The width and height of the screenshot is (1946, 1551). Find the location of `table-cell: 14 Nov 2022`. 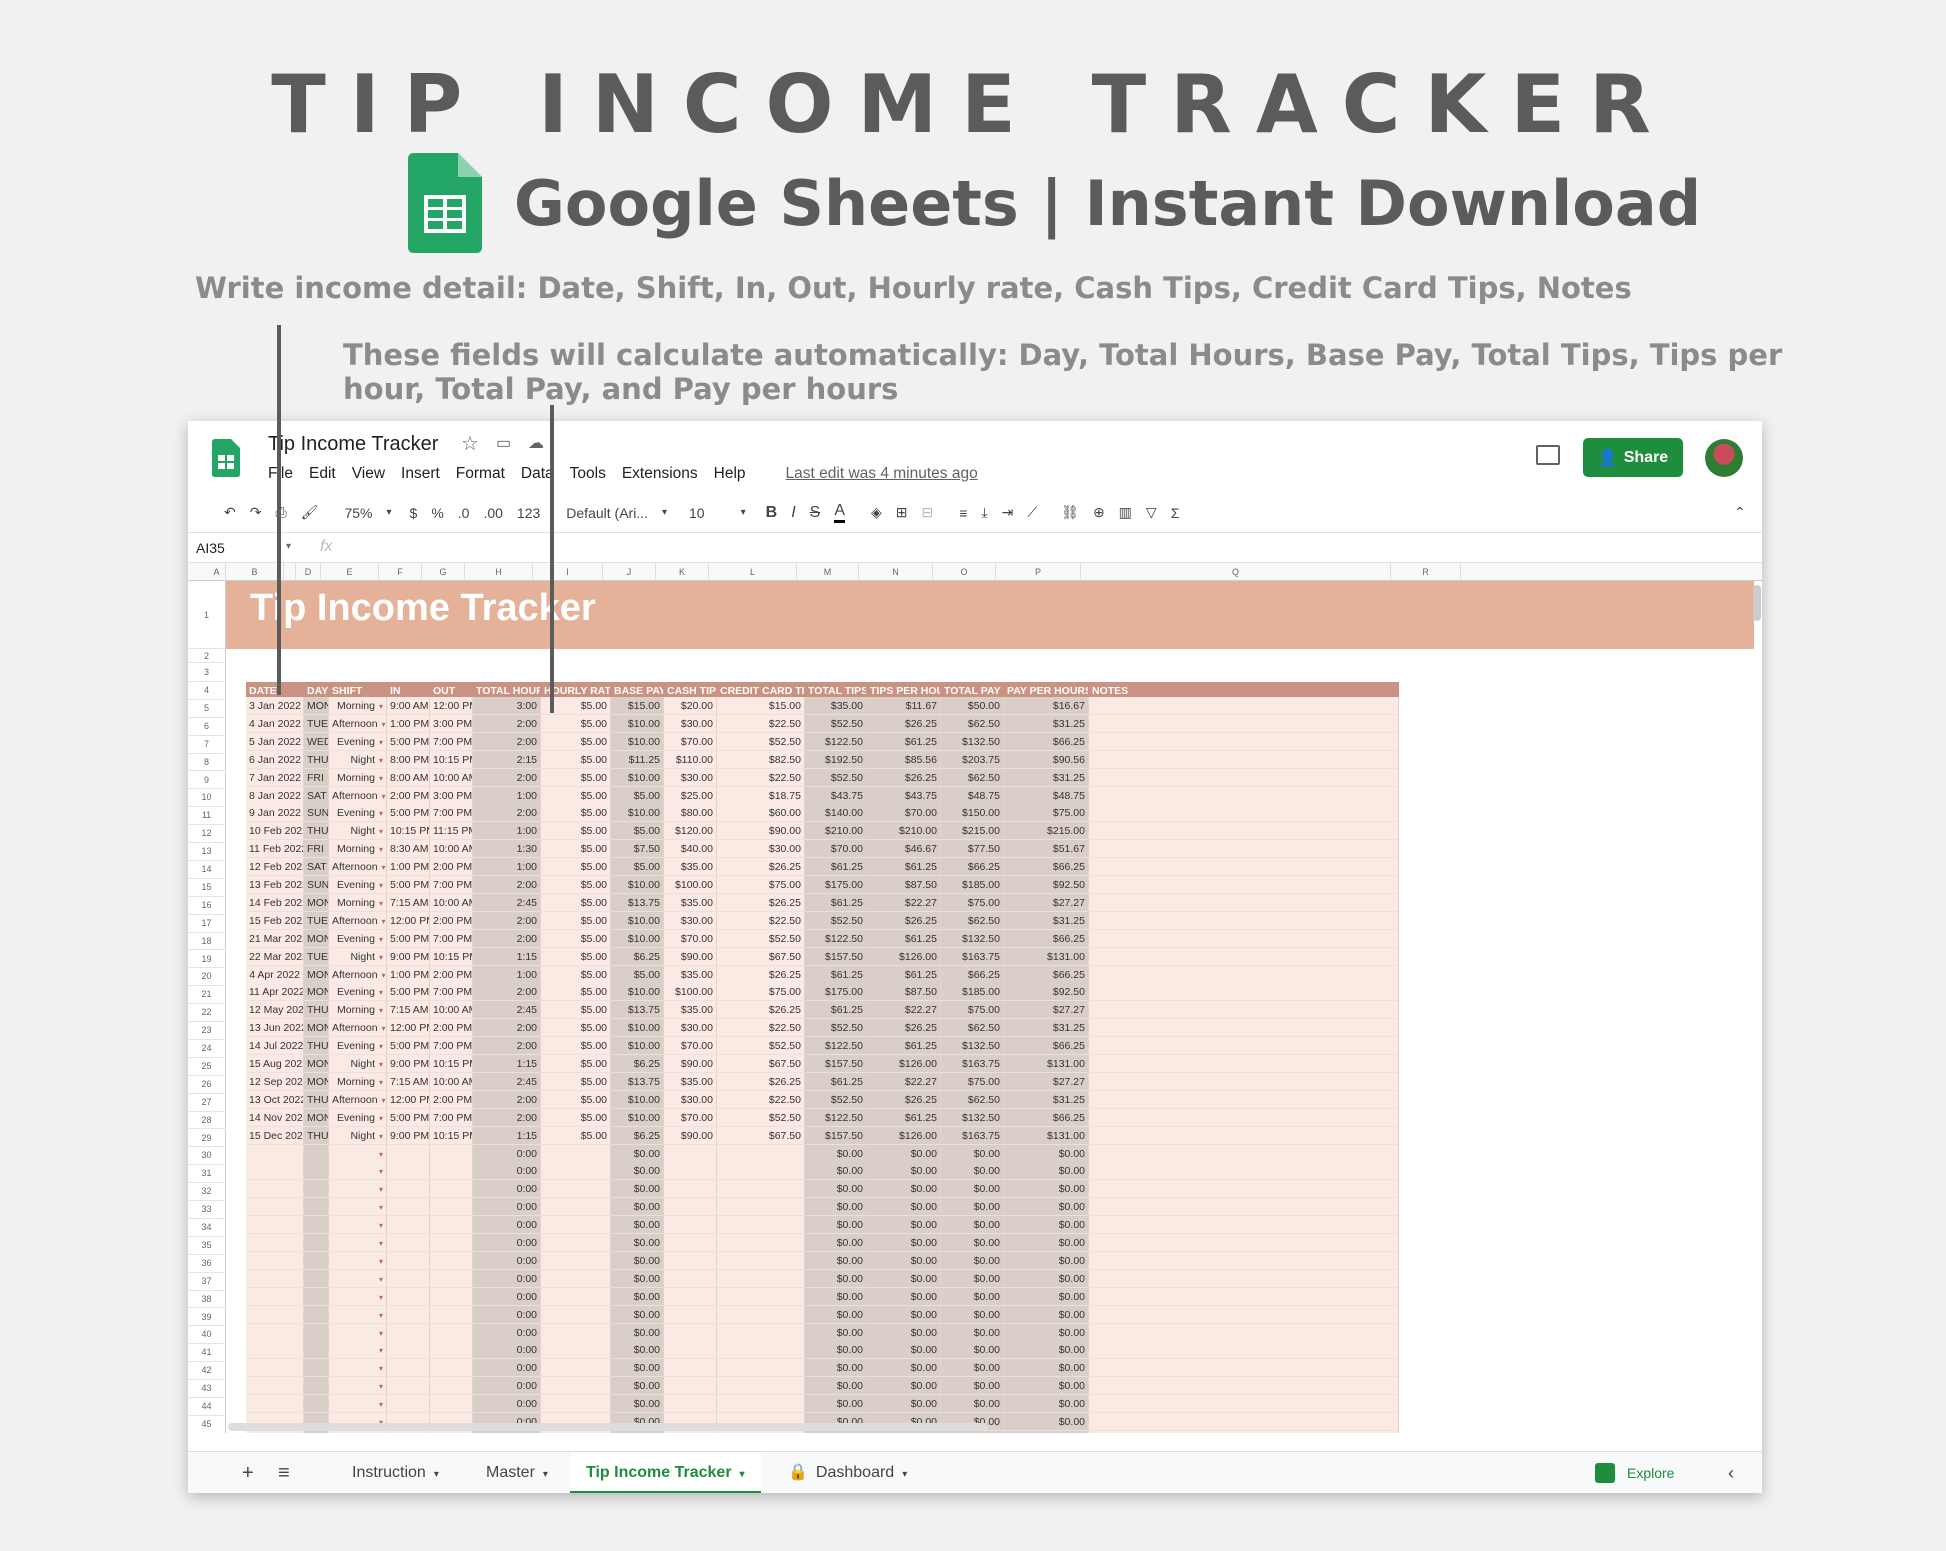

table-cell: 14 Nov 2022 is located at coordinates (275, 1117).